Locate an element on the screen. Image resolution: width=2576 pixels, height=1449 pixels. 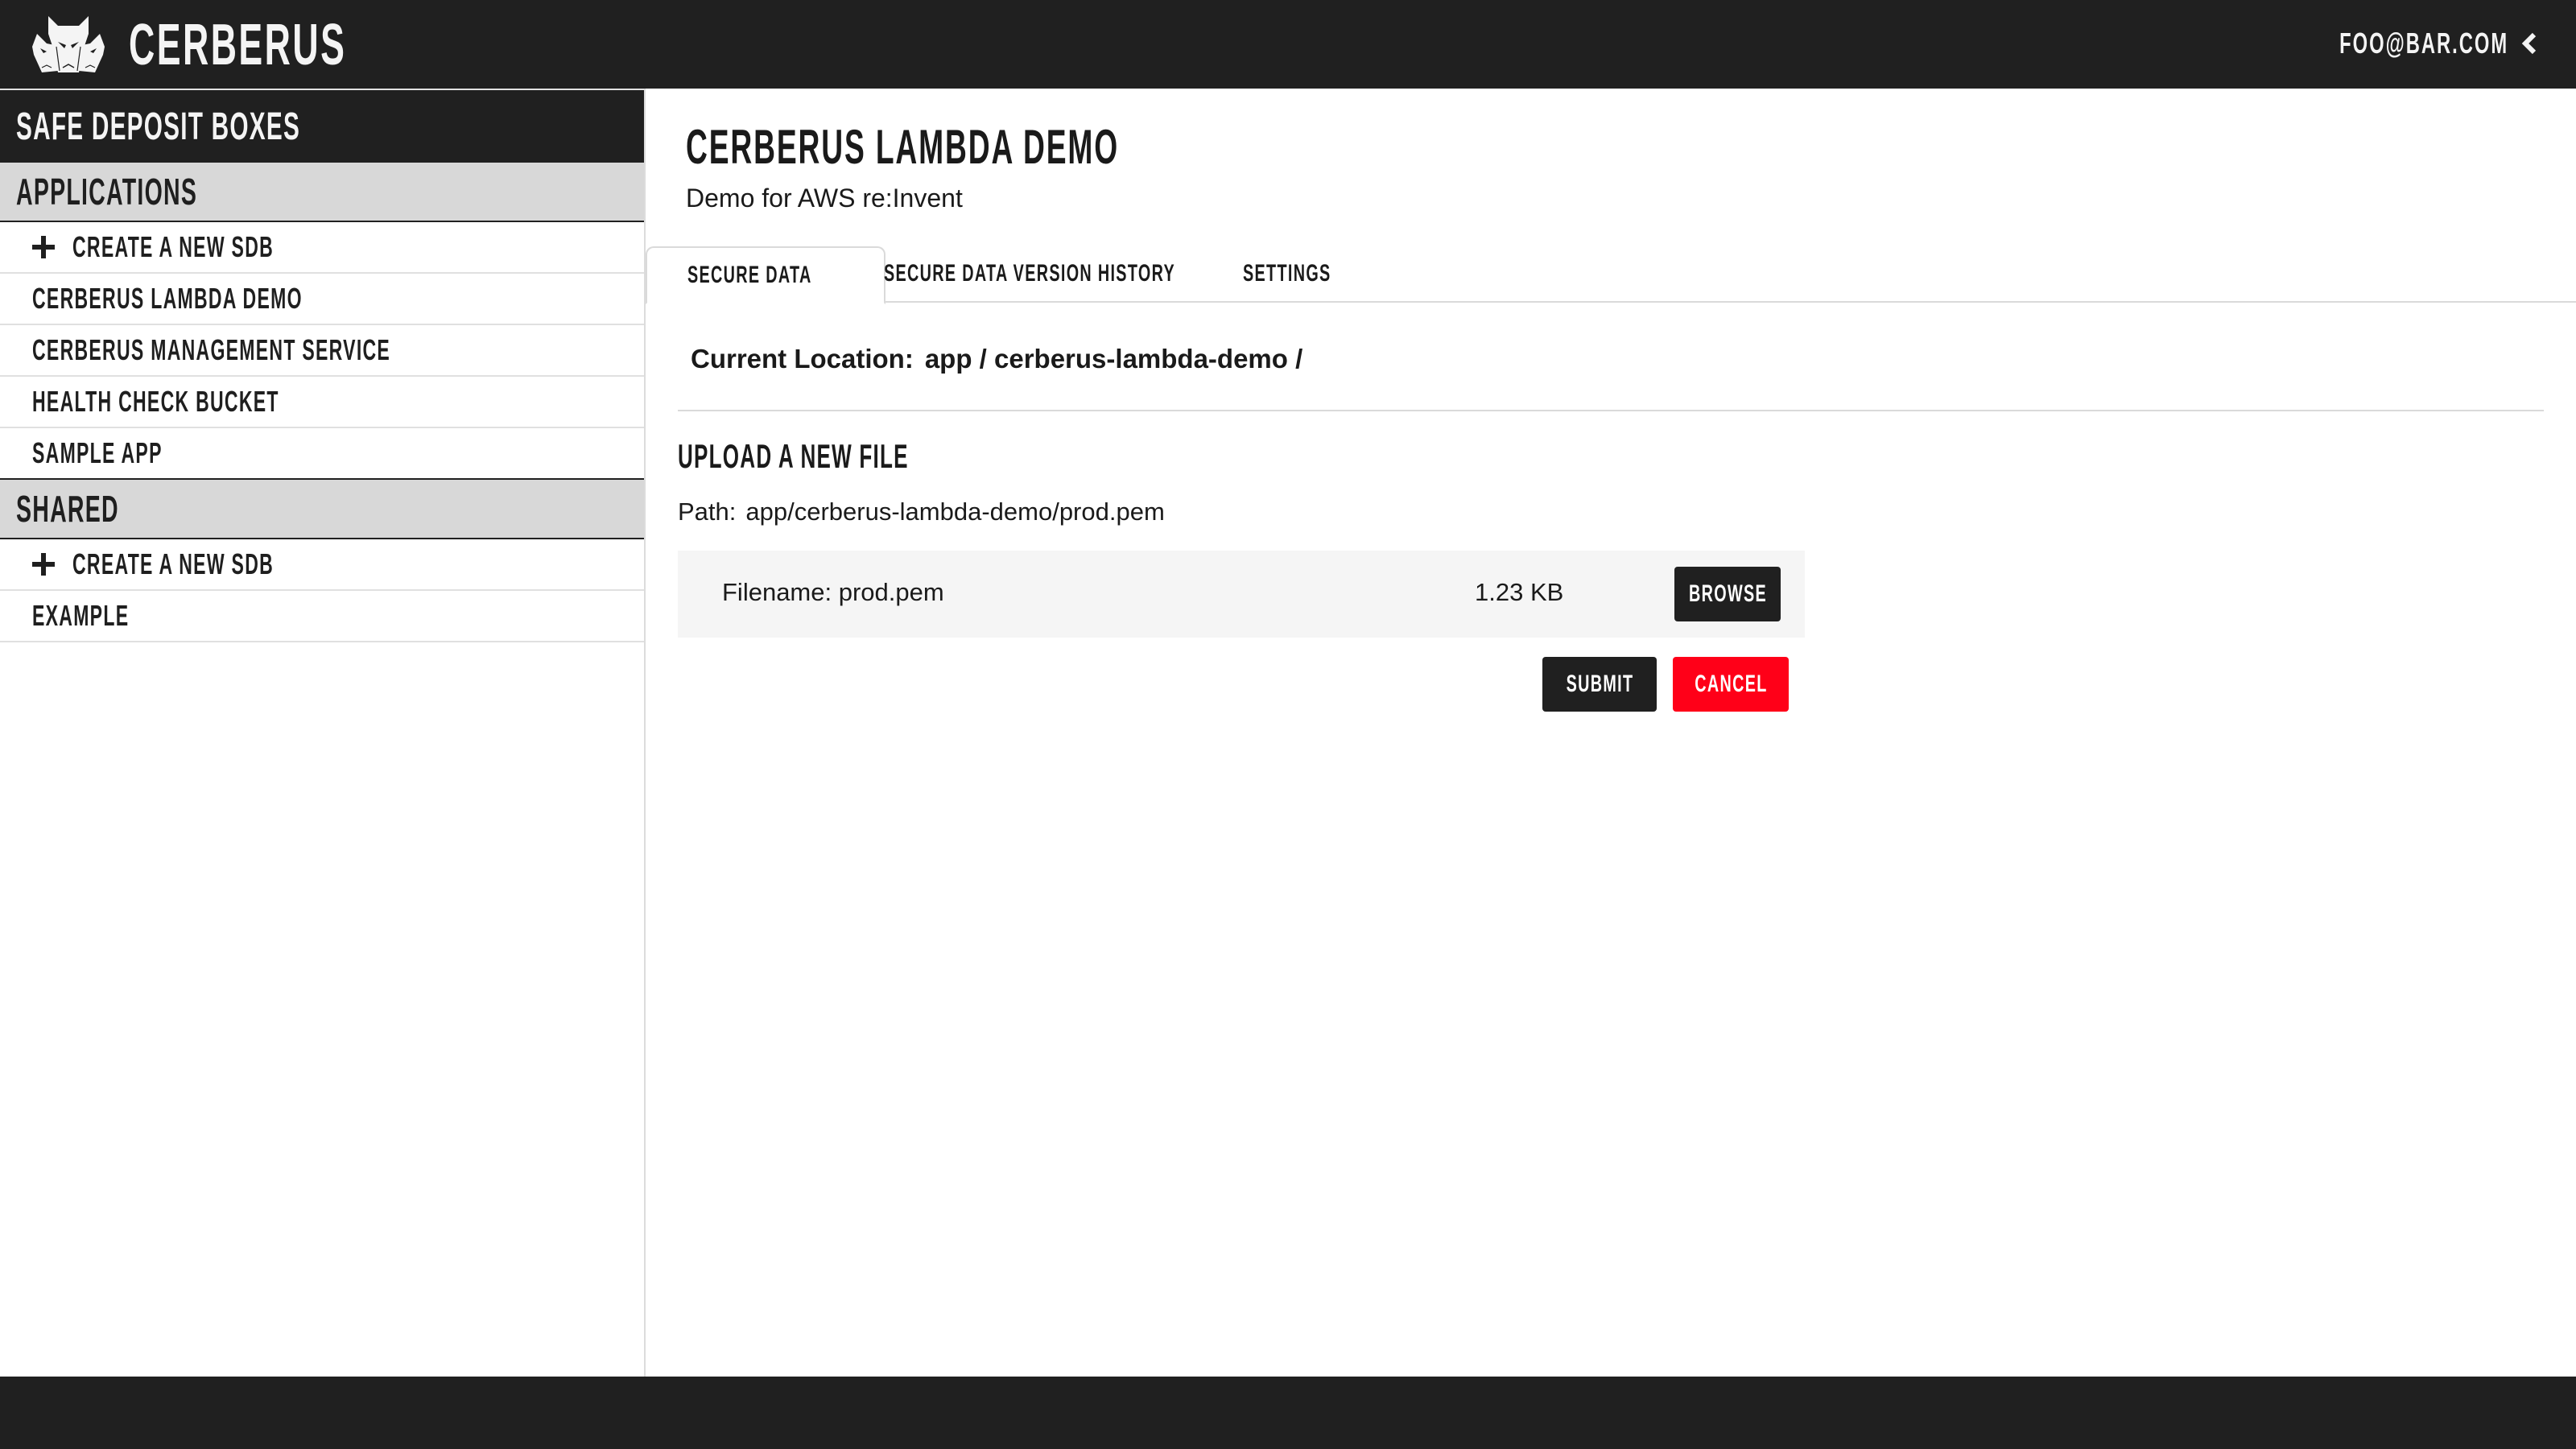
sidebar-title-text: SAFE DEPOSIT BOXES is located at coordinates (158, 126).